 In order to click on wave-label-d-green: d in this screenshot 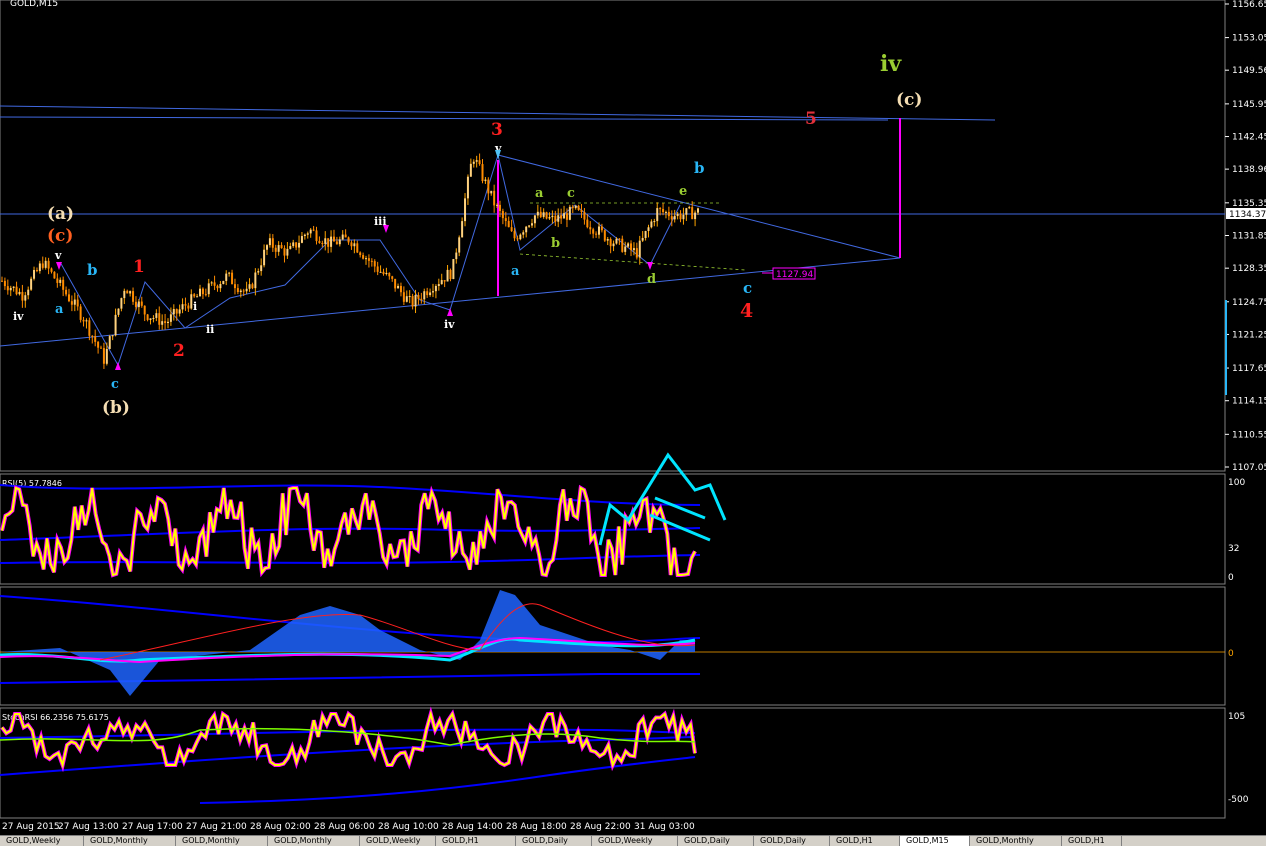, I will do `click(651, 279)`.